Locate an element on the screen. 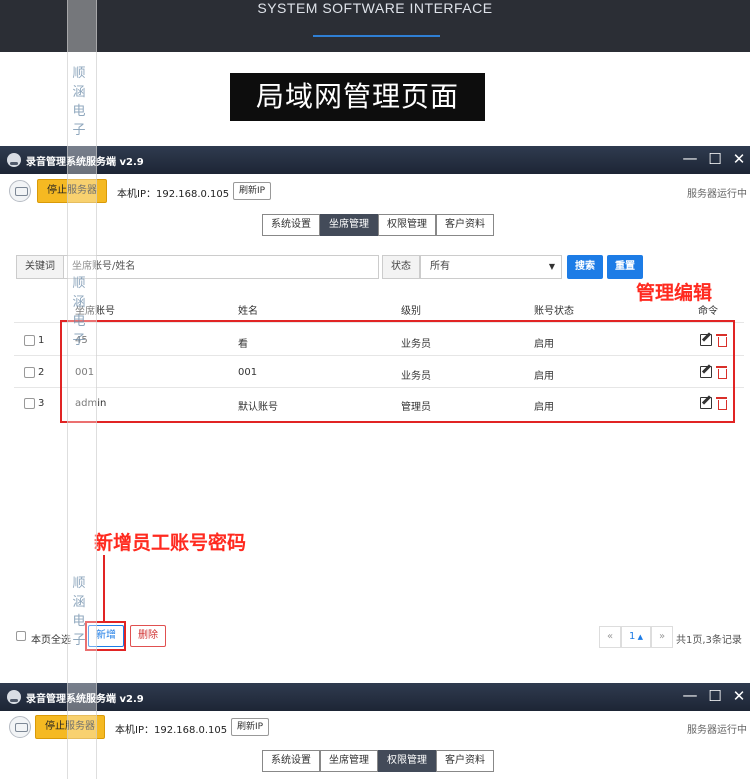 The height and width of the screenshot is (779, 750). search-button: 搜索 is located at coordinates (585, 267).